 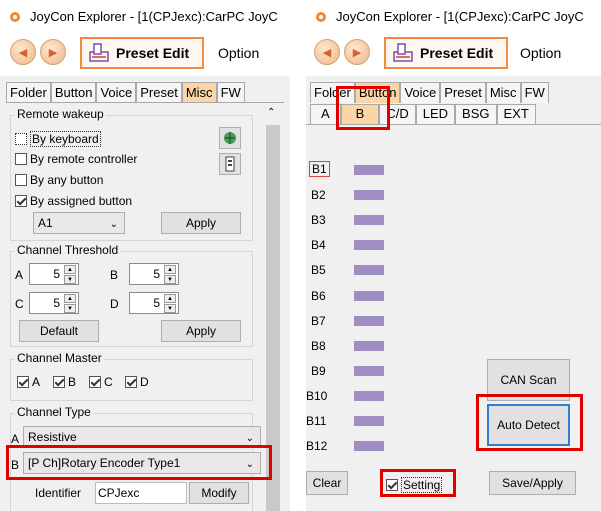 I want to click on tab-folder: Folder, so click(x=28, y=92).